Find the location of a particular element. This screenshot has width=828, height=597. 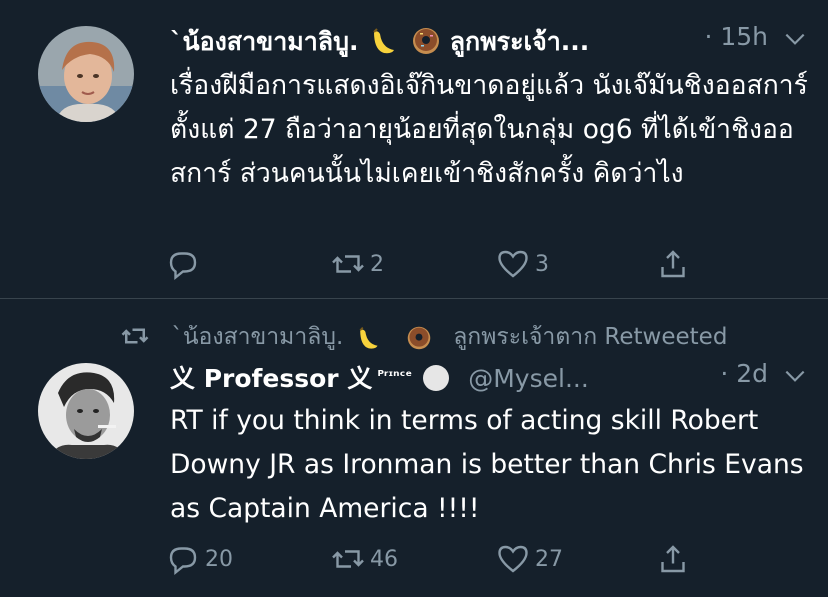

like-button: 27 is located at coordinates (529, 559).